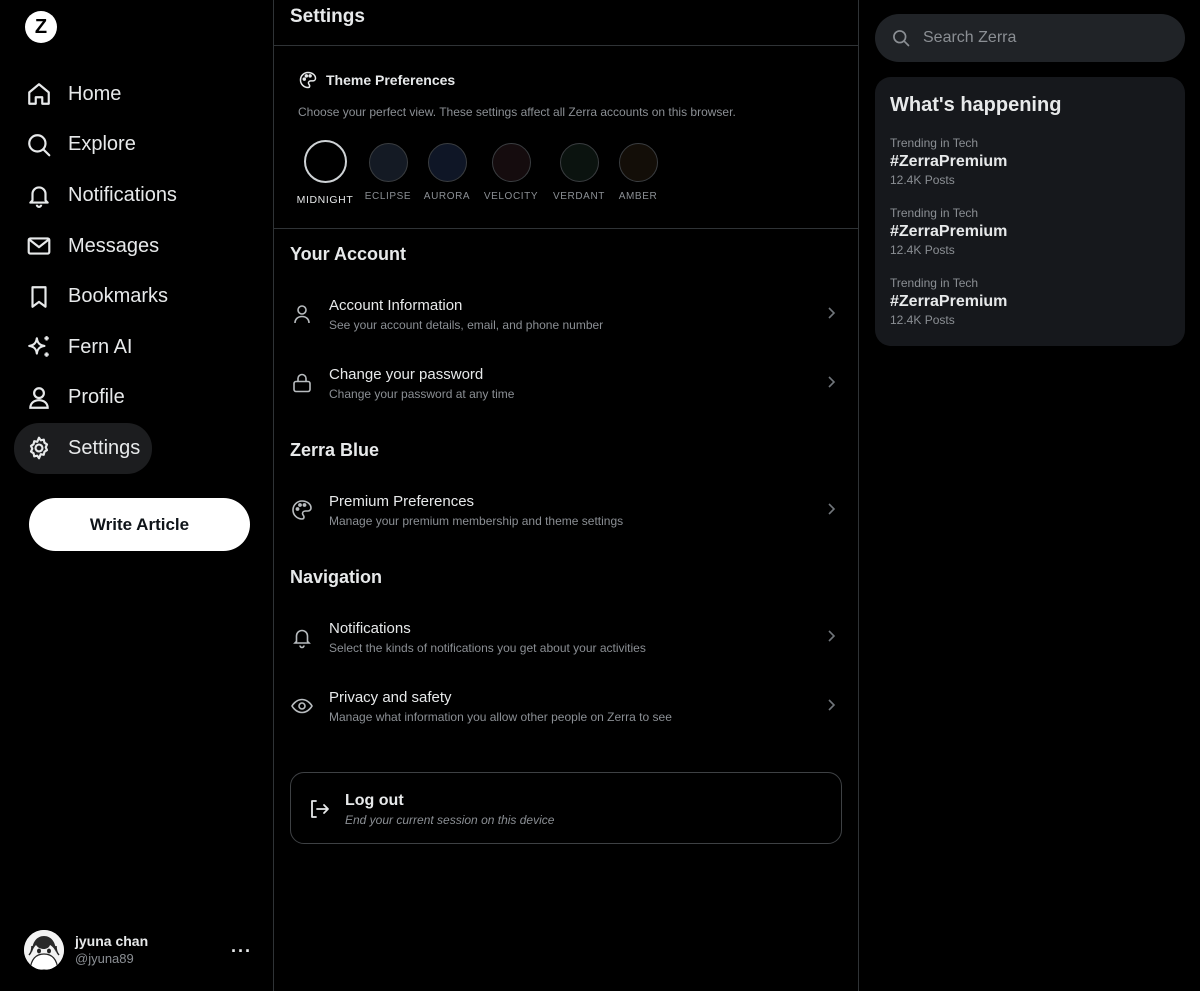 The height and width of the screenshot is (991, 1200). What do you see at coordinates (390, 697) in the screenshot?
I see `row-title: Privacy and safety` at bounding box center [390, 697].